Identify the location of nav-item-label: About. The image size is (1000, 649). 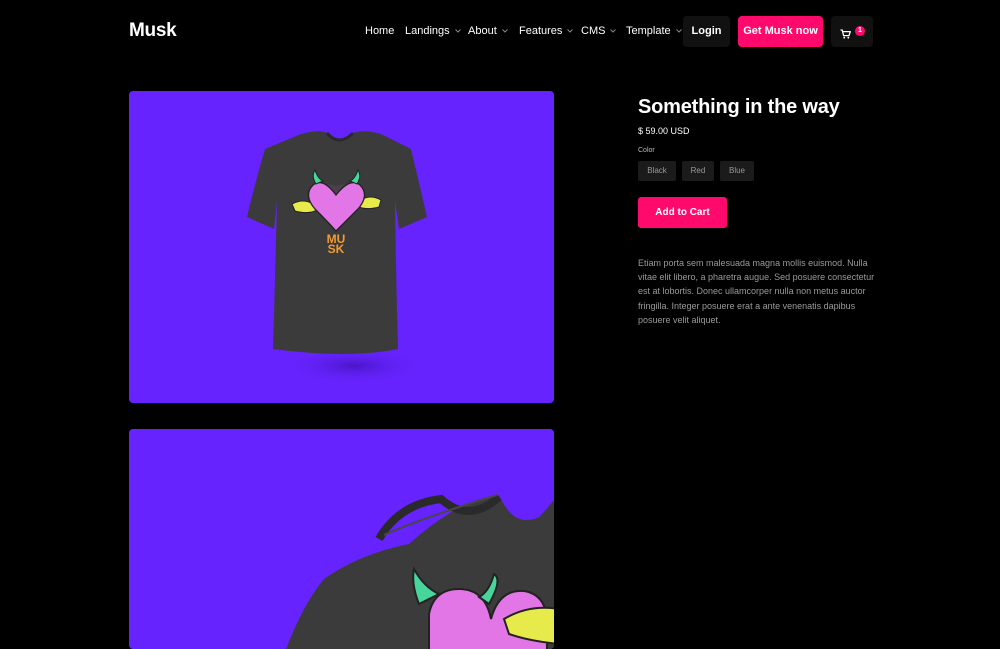
(482, 31).